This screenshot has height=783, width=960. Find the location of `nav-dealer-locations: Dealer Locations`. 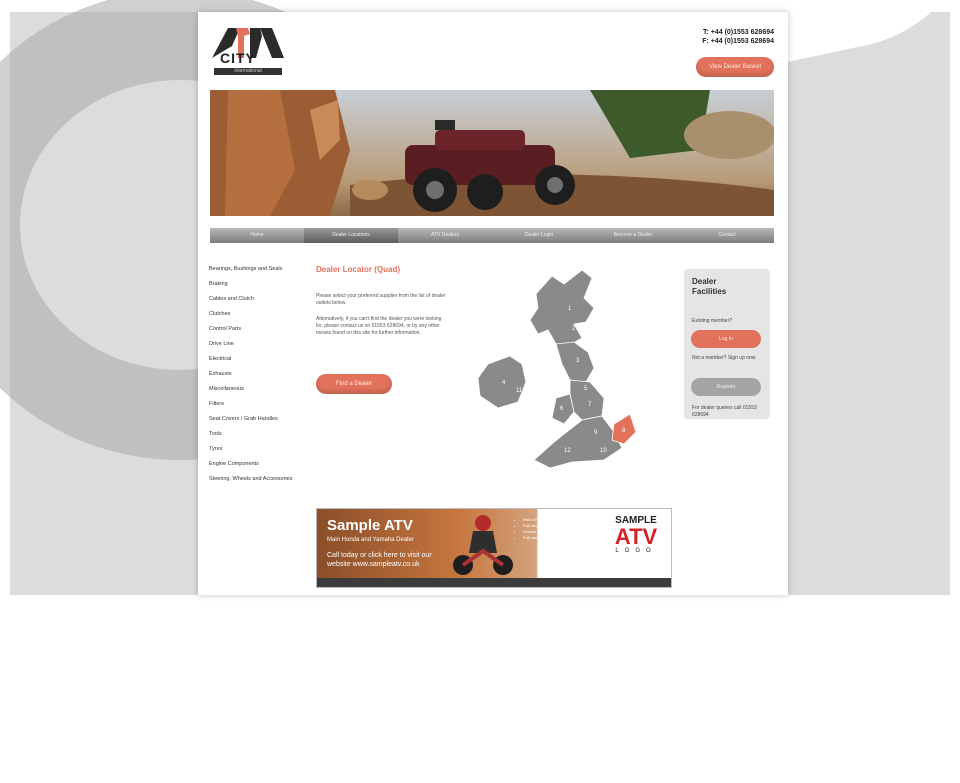

nav-dealer-locations: Dealer Locations is located at coordinates (351, 235).